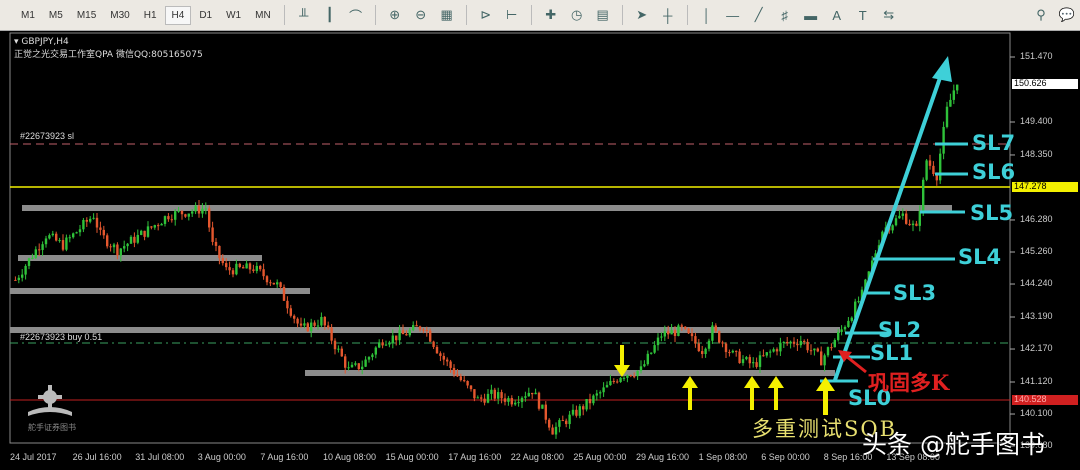  I want to click on sl1-label: SL1, so click(892, 353).